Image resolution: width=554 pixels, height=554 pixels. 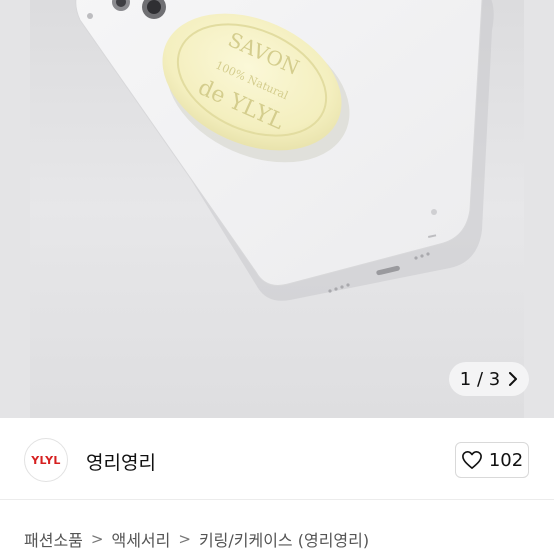 I want to click on like-button: 102, so click(x=492, y=460).